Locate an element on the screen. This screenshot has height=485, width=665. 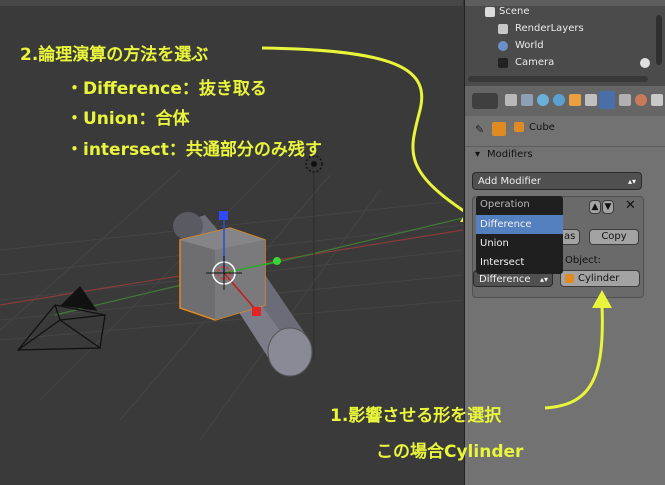
object-field-label: Object: is located at coordinates (583, 260).